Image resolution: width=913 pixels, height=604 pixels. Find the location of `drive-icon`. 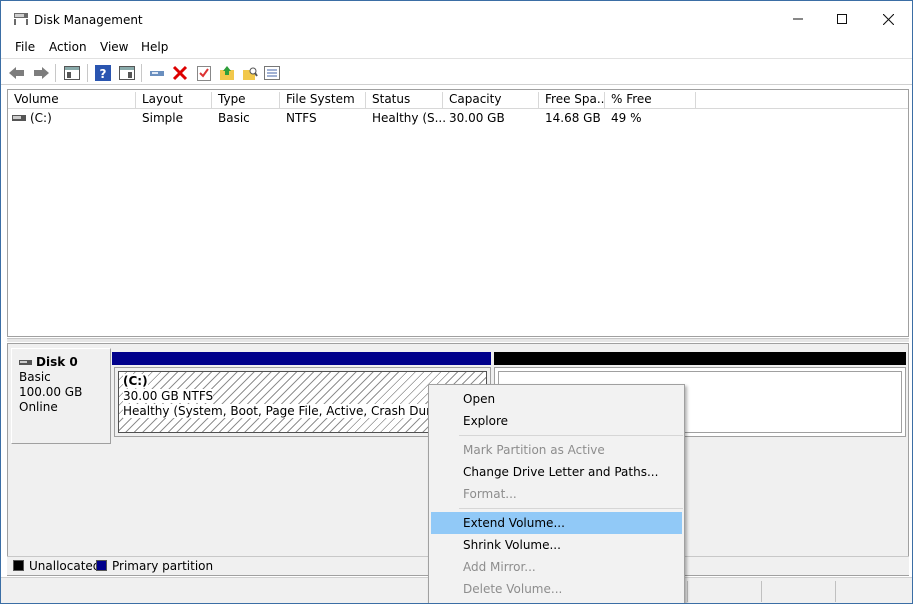

drive-icon is located at coordinates (19, 118).